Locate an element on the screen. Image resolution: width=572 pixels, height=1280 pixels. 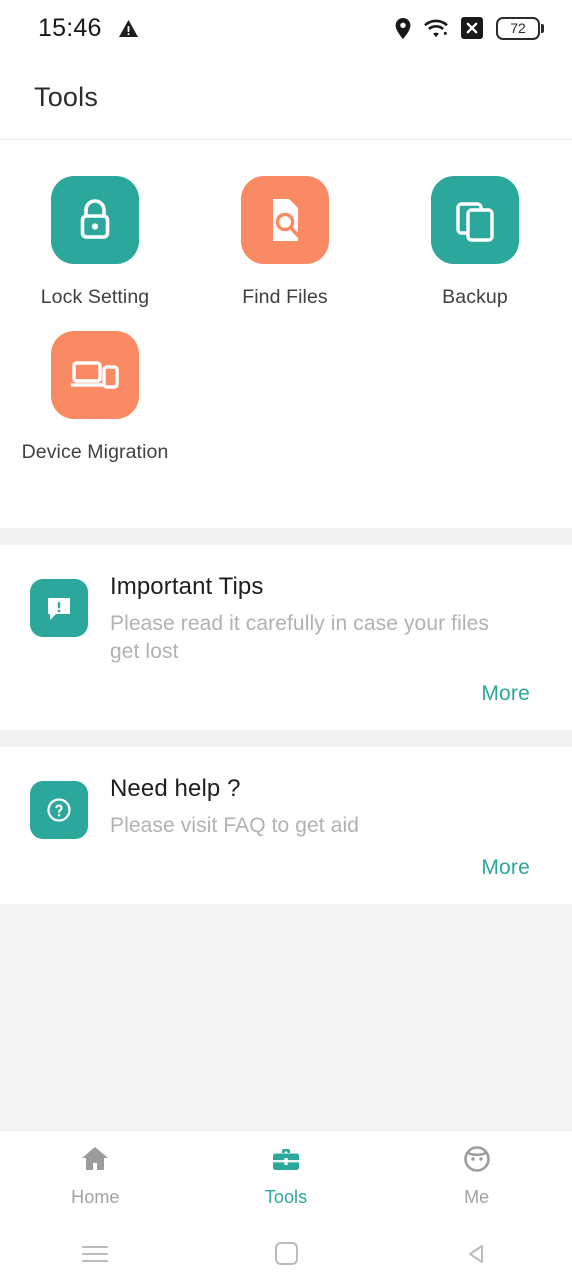
file-search-icon is located at coordinates (285, 220).